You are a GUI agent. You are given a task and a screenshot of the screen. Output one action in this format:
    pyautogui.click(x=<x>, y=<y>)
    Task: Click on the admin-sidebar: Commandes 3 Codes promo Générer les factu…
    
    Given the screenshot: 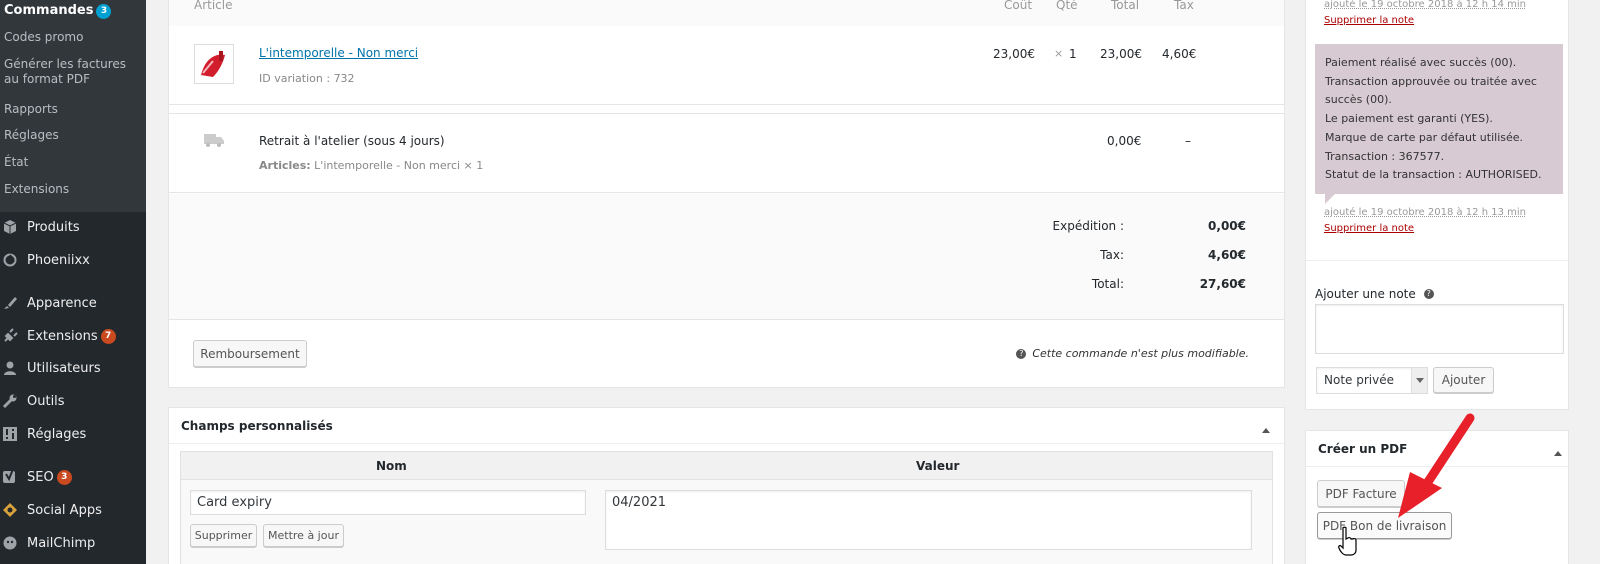 What is the action you would take?
    pyautogui.click(x=73, y=282)
    